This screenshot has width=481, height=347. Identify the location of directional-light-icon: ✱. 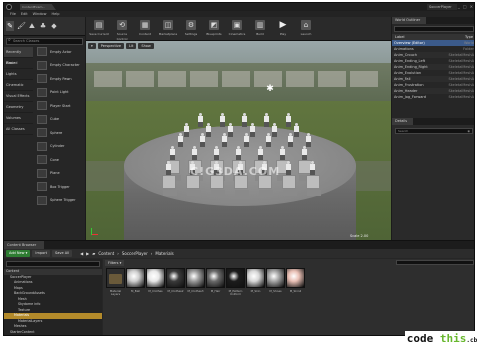
(270, 89).